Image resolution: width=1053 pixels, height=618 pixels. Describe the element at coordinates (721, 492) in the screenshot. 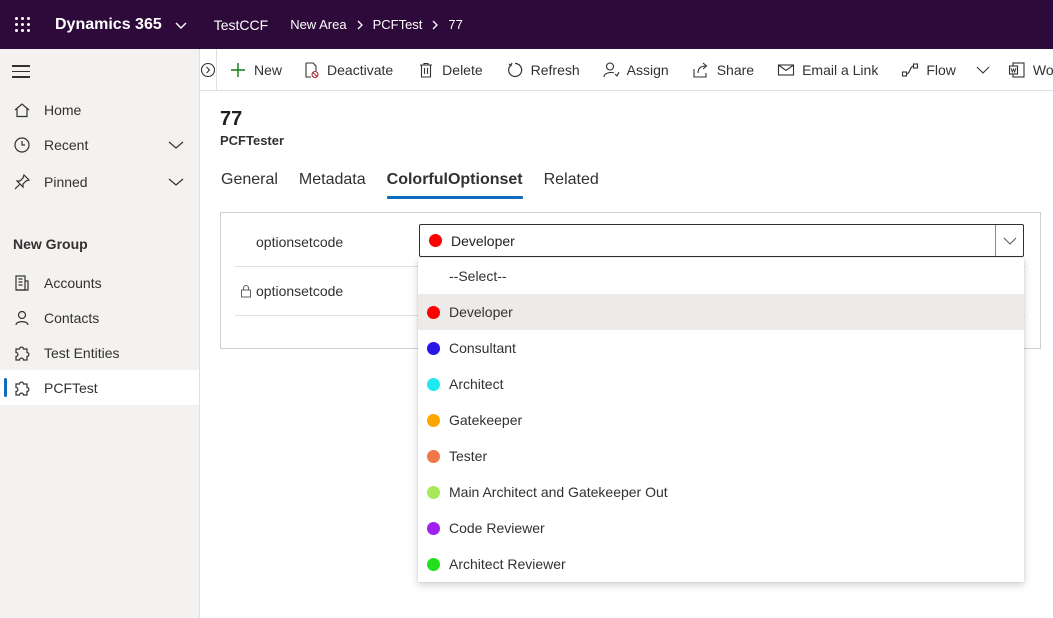

I see `dropdown-option-main-architect: Main Architect and Gatekeeper Out` at that location.